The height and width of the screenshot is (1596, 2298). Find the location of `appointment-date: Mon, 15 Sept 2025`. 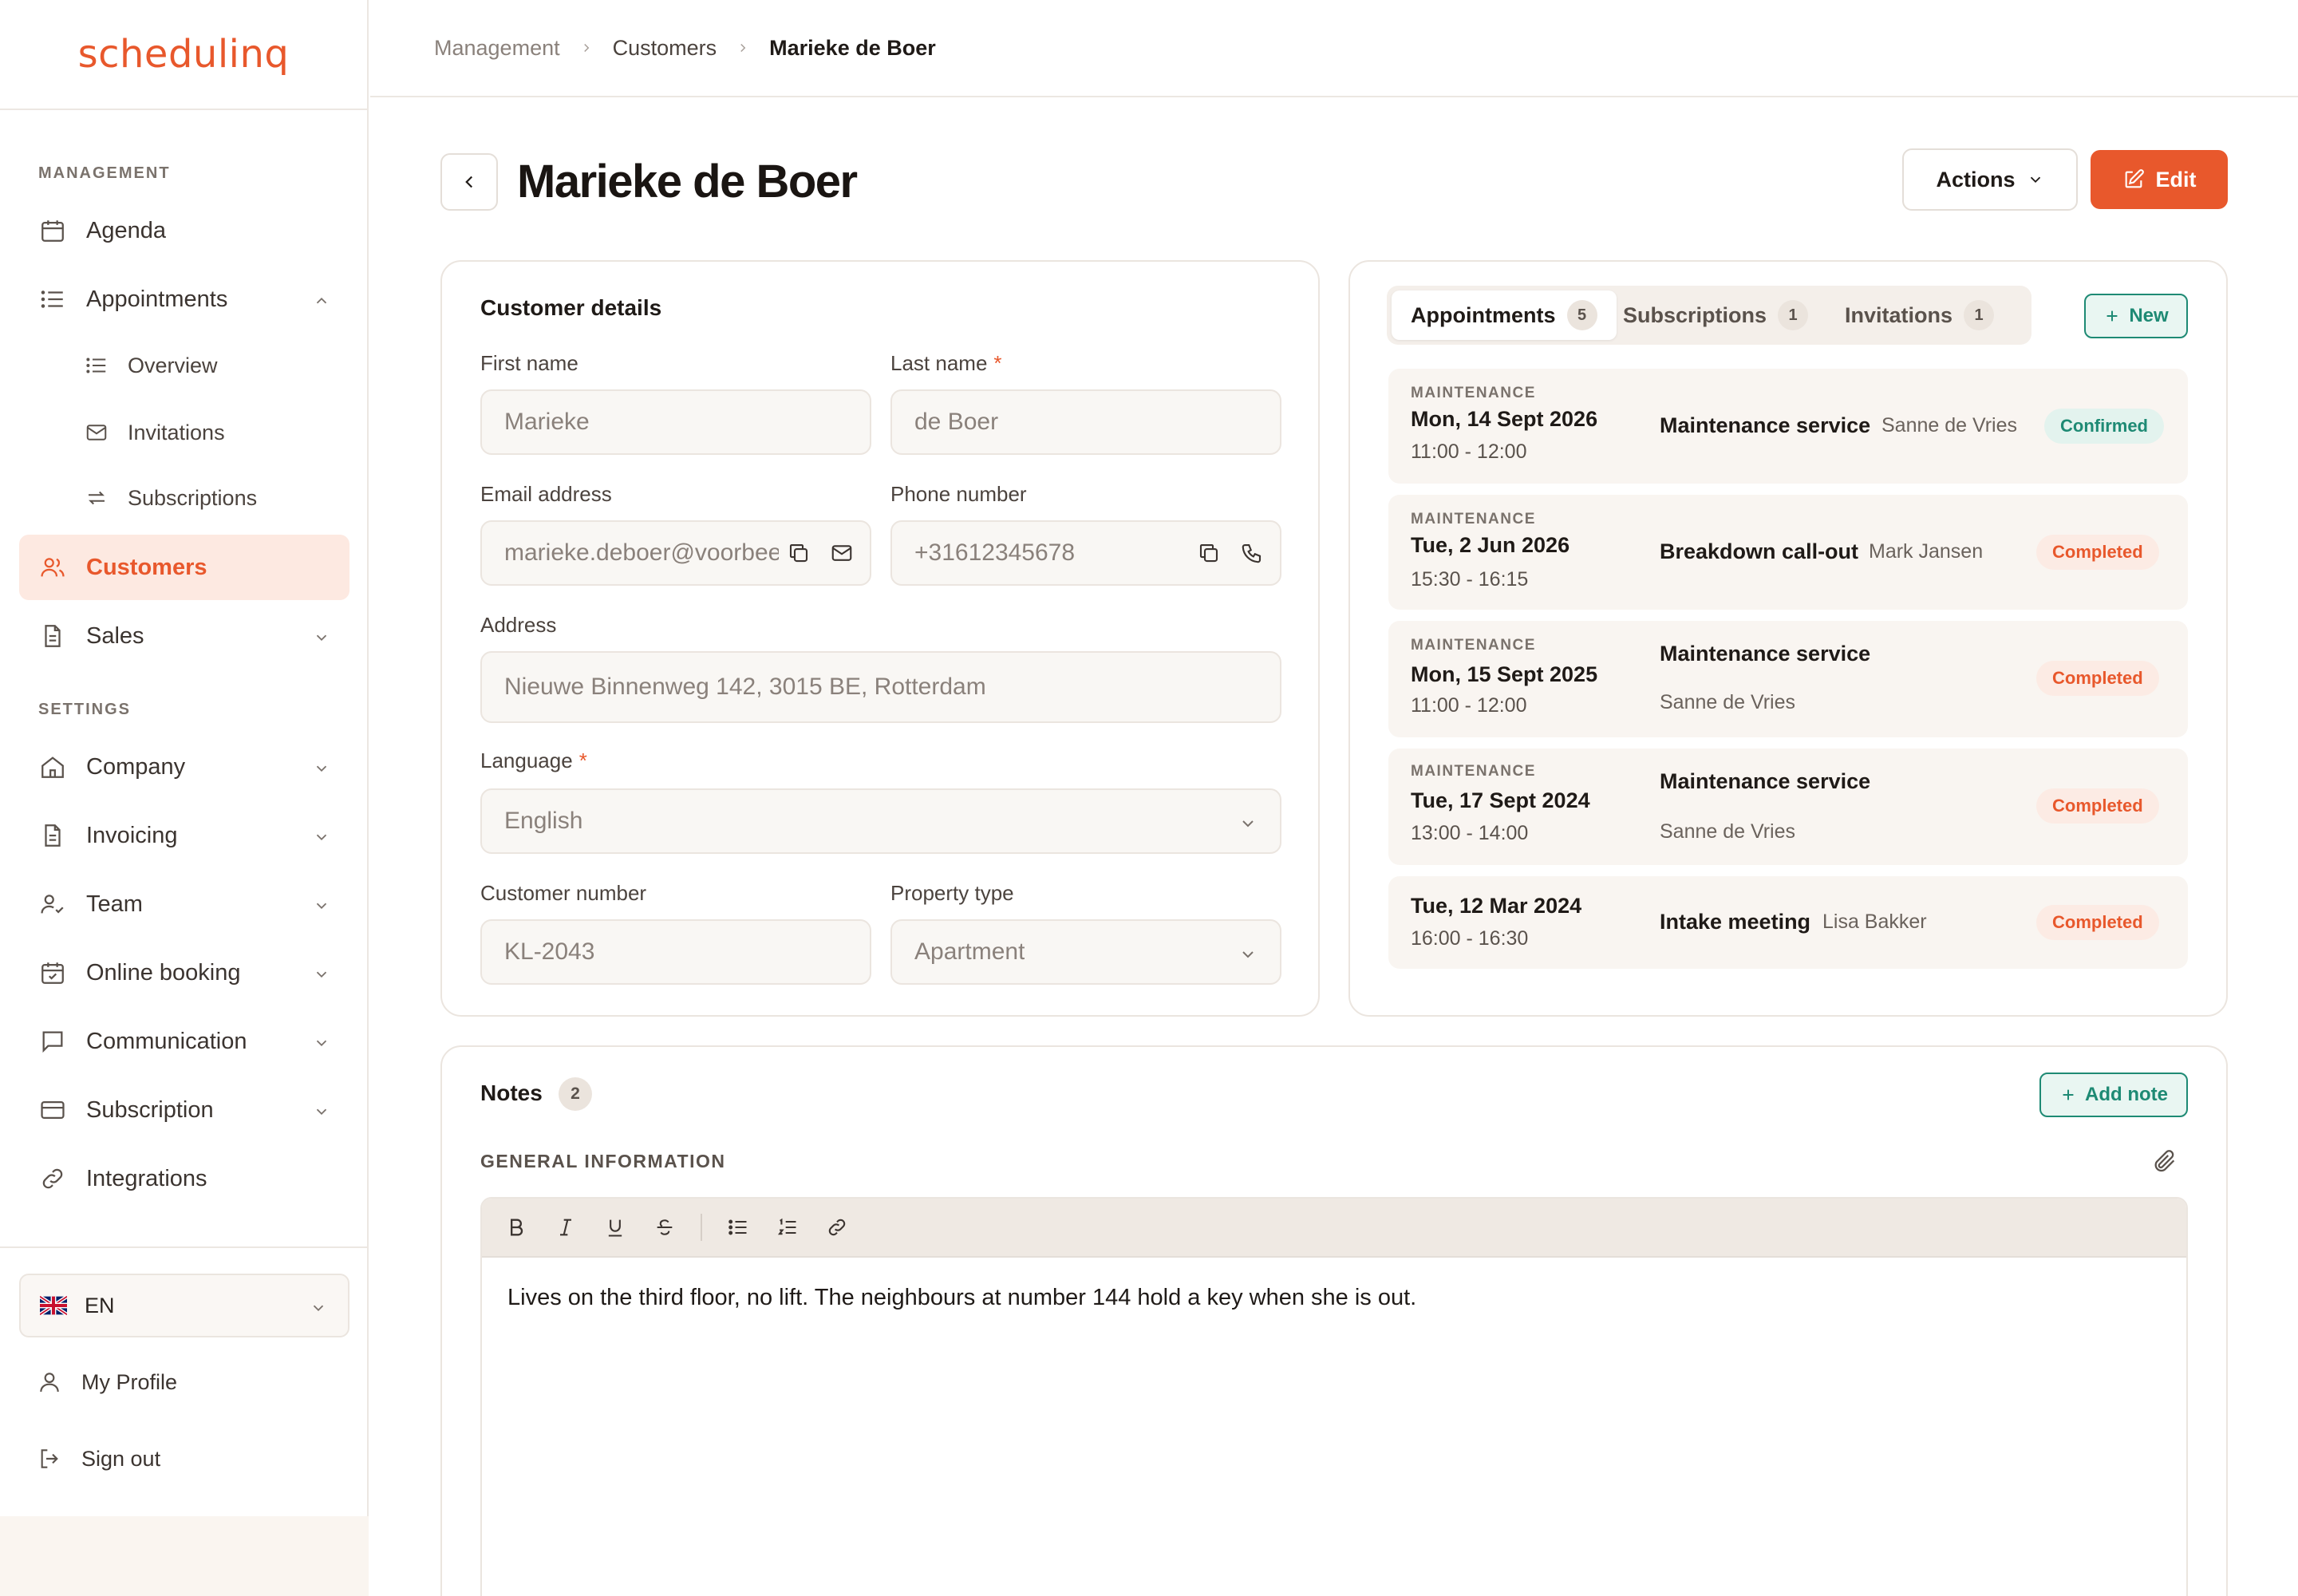

appointment-date: Mon, 15 Sept 2025 is located at coordinates (1505, 674).